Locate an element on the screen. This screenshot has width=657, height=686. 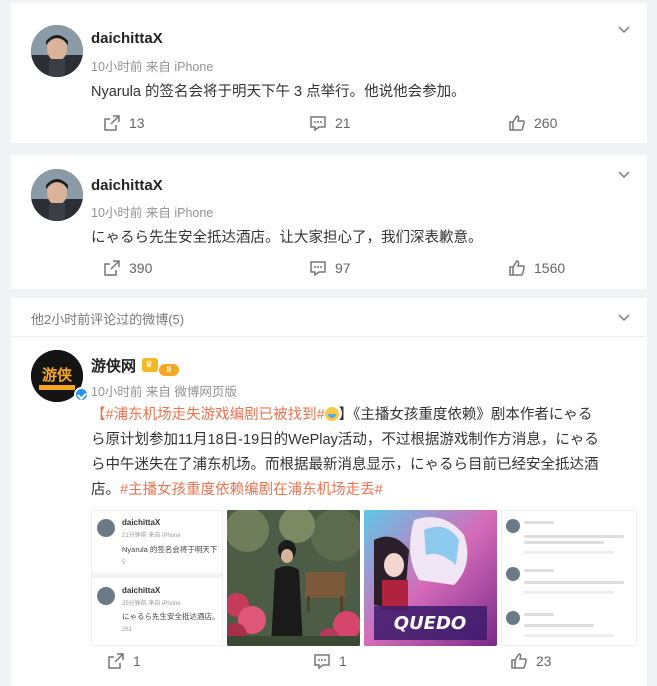
post-line-3: ら中午迷失在了浦东机场。而根据最新消息显示，にゃるら目前已经安全抵达酒 is located at coordinates (345, 465).